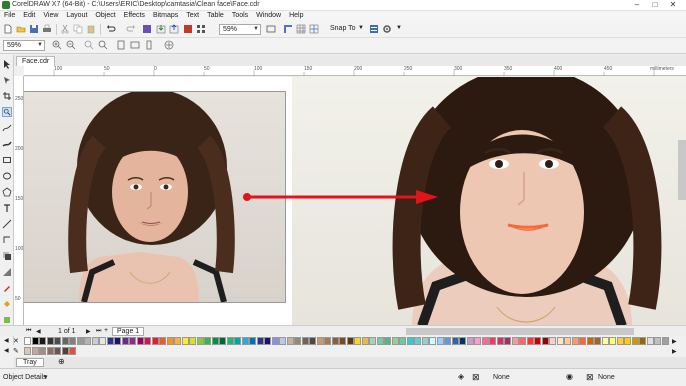  Describe the element at coordinates (21, 29) in the screenshot. I see `open-folder-icon` at that location.